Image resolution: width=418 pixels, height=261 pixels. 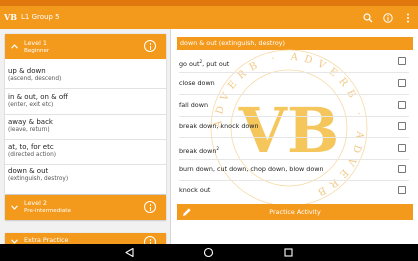 I want to click on level-1-header: Level 1 Beginner, so click(x=85, y=46).